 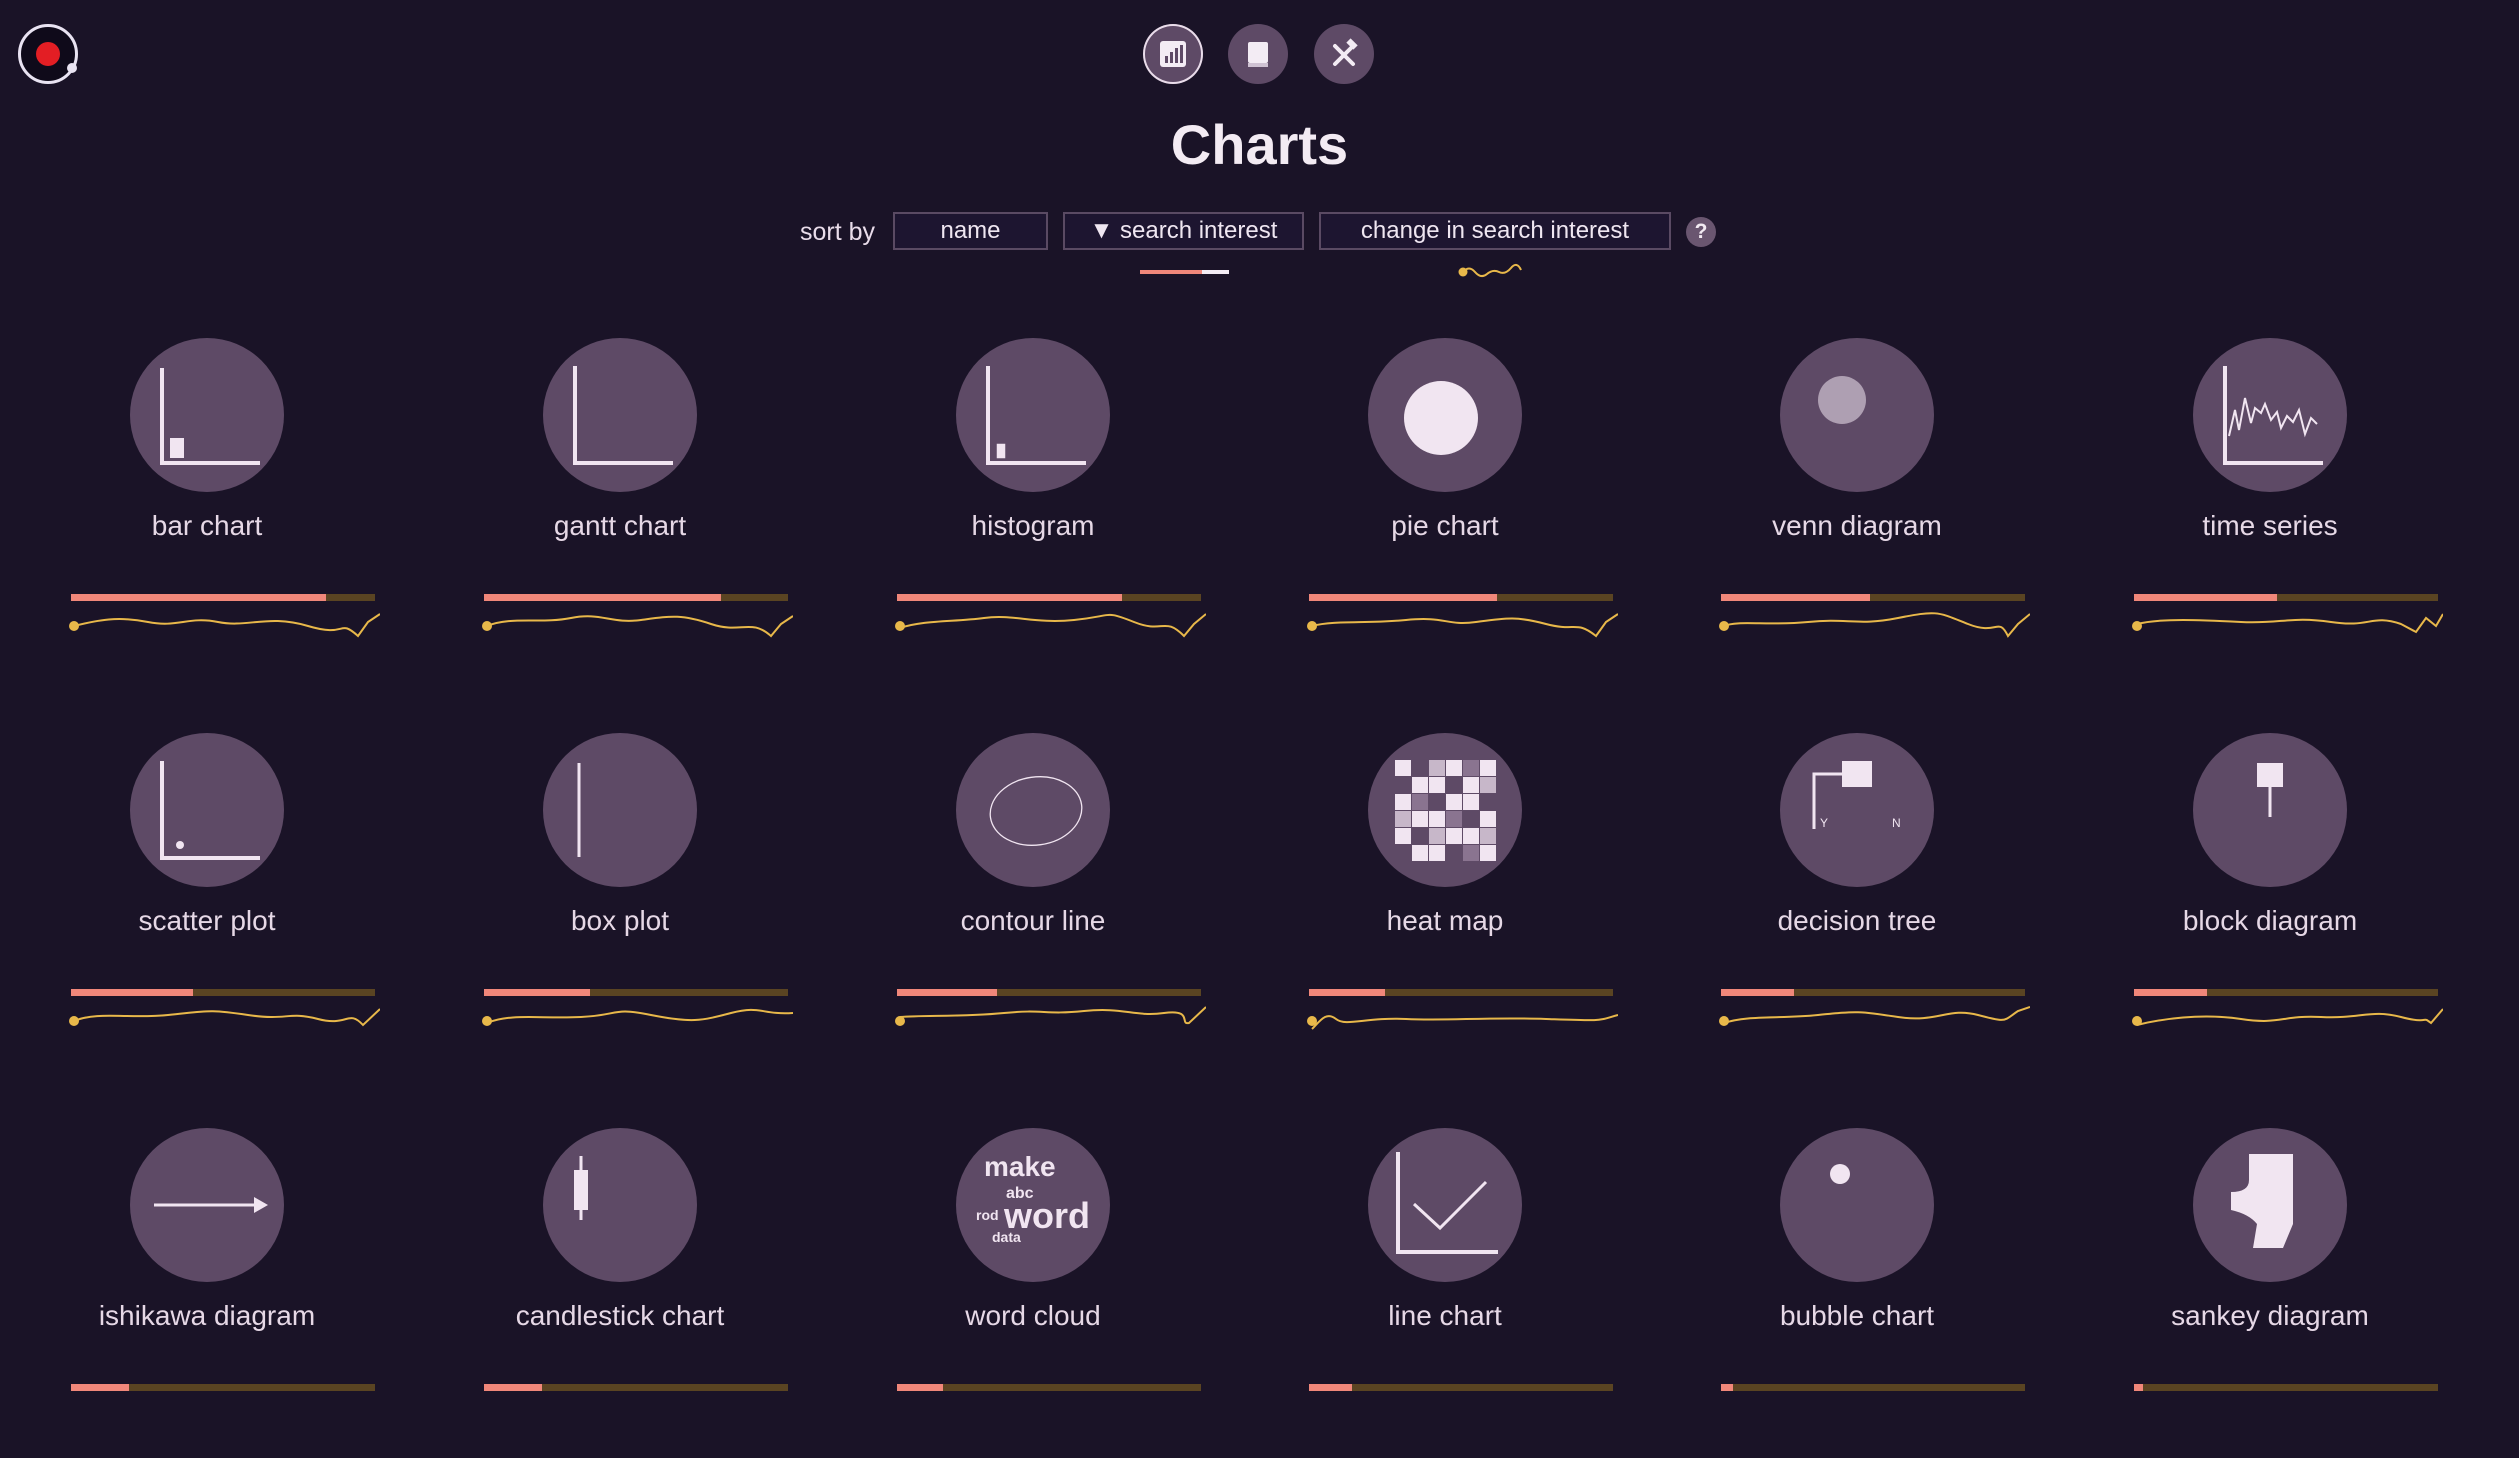 I want to click on chart-card-label: time series, so click(x=2270, y=526).